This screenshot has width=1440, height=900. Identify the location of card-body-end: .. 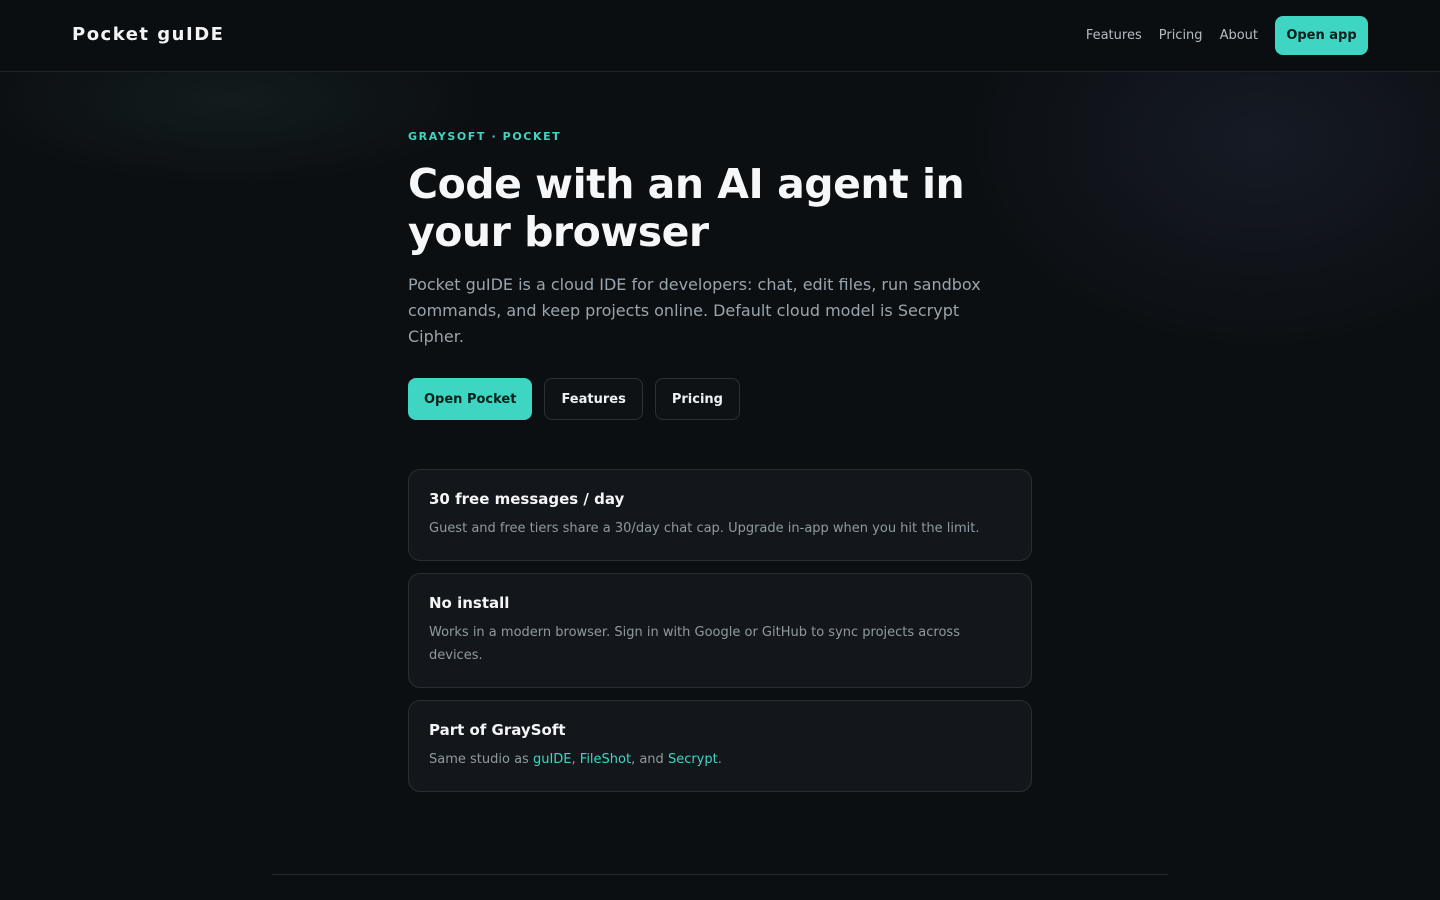
(719, 759).